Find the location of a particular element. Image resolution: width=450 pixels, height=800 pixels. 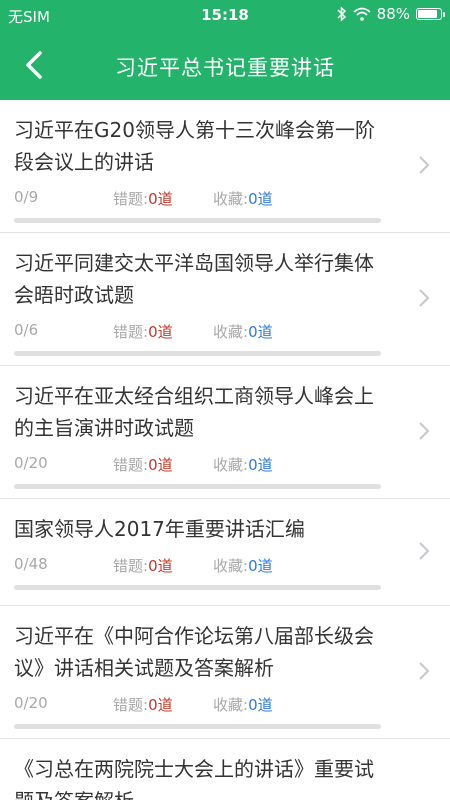

battery-percent: 88% is located at coordinates (393, 14).